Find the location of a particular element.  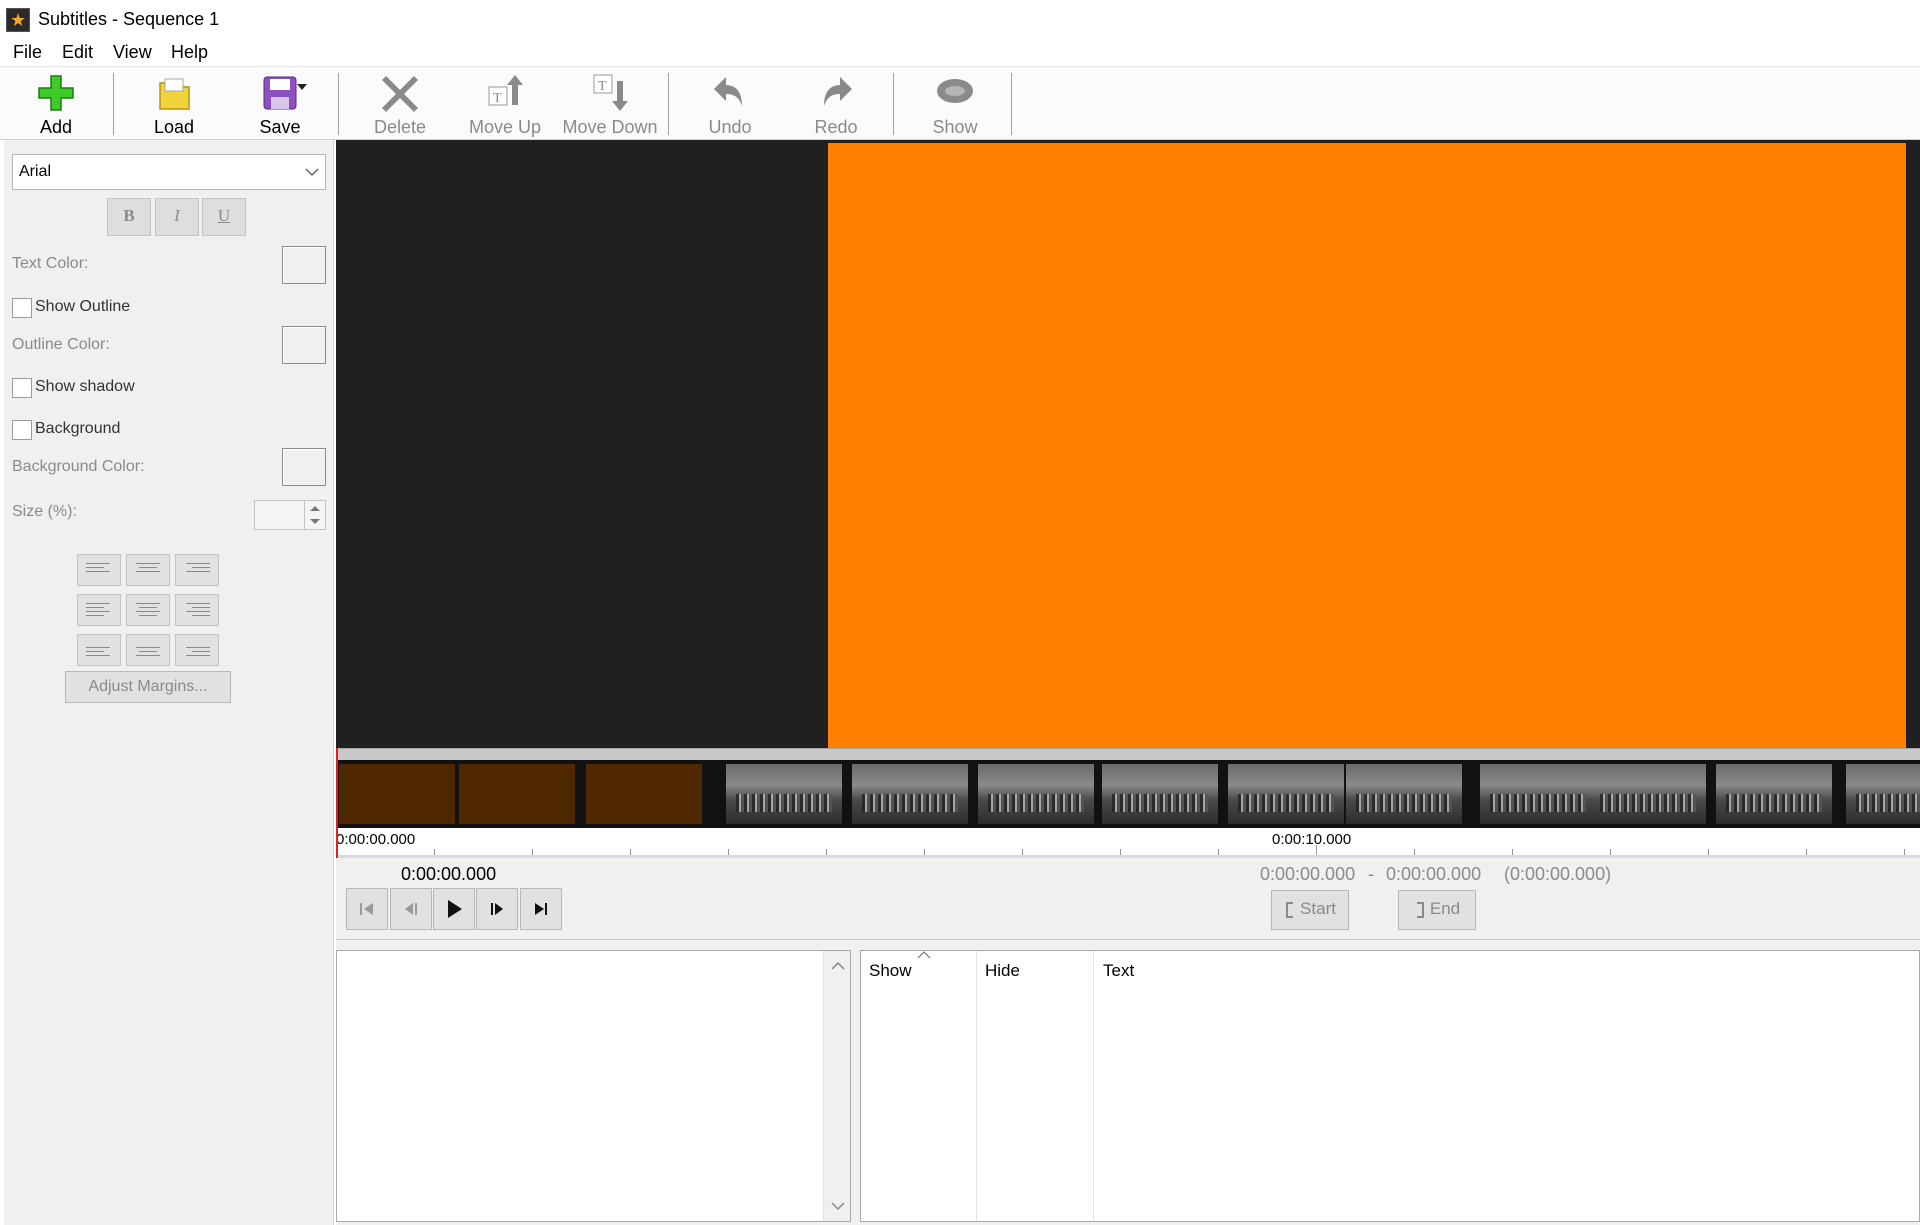

add-button: Add is located at coordinates (56, 104).